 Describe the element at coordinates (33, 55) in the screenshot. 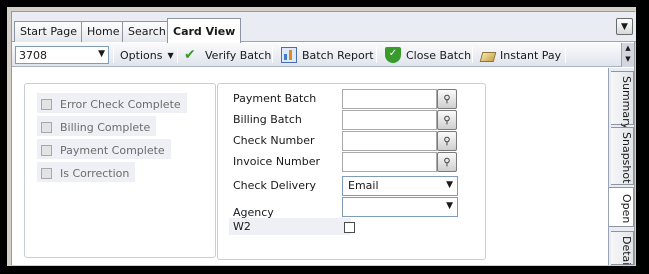

I see `batch-select-value: 3708` at that location.